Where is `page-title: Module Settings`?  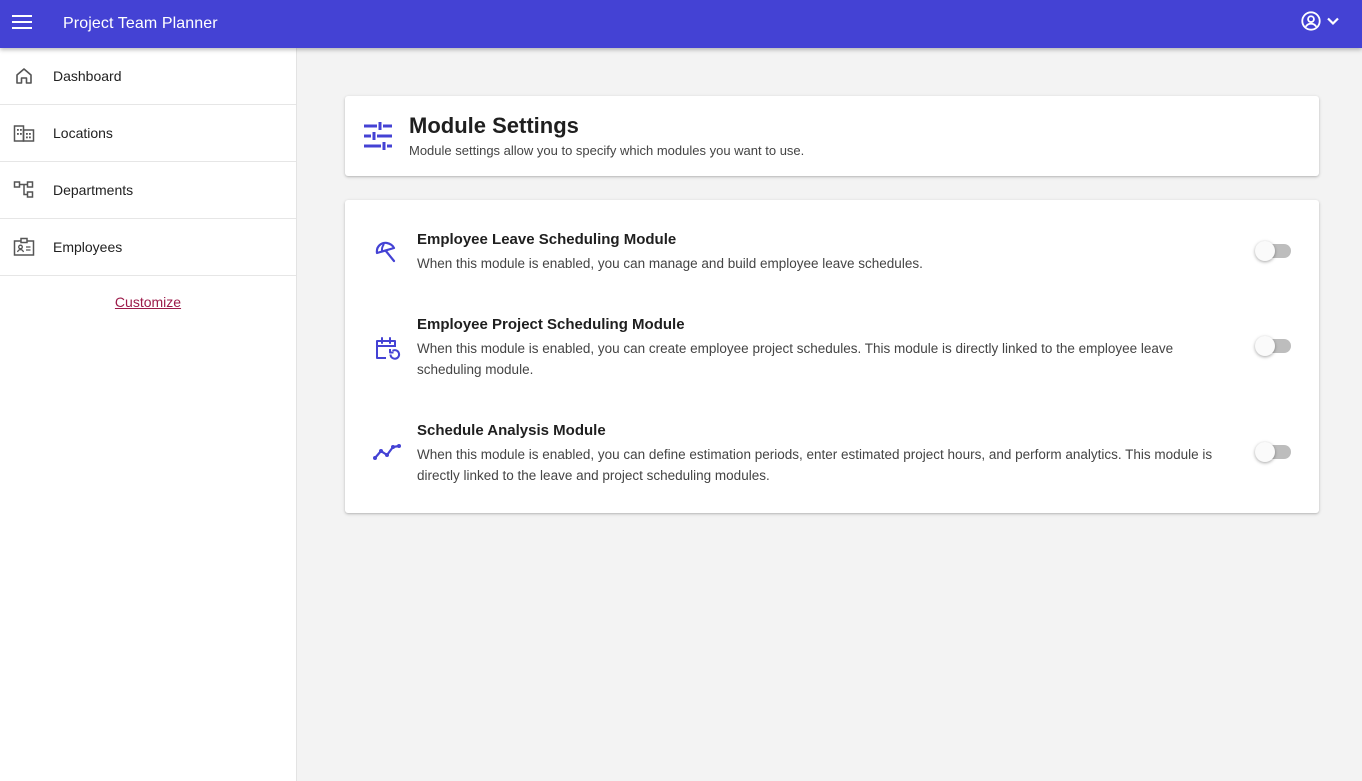 page-title: Module Settings is located at coordinates (494, 125).